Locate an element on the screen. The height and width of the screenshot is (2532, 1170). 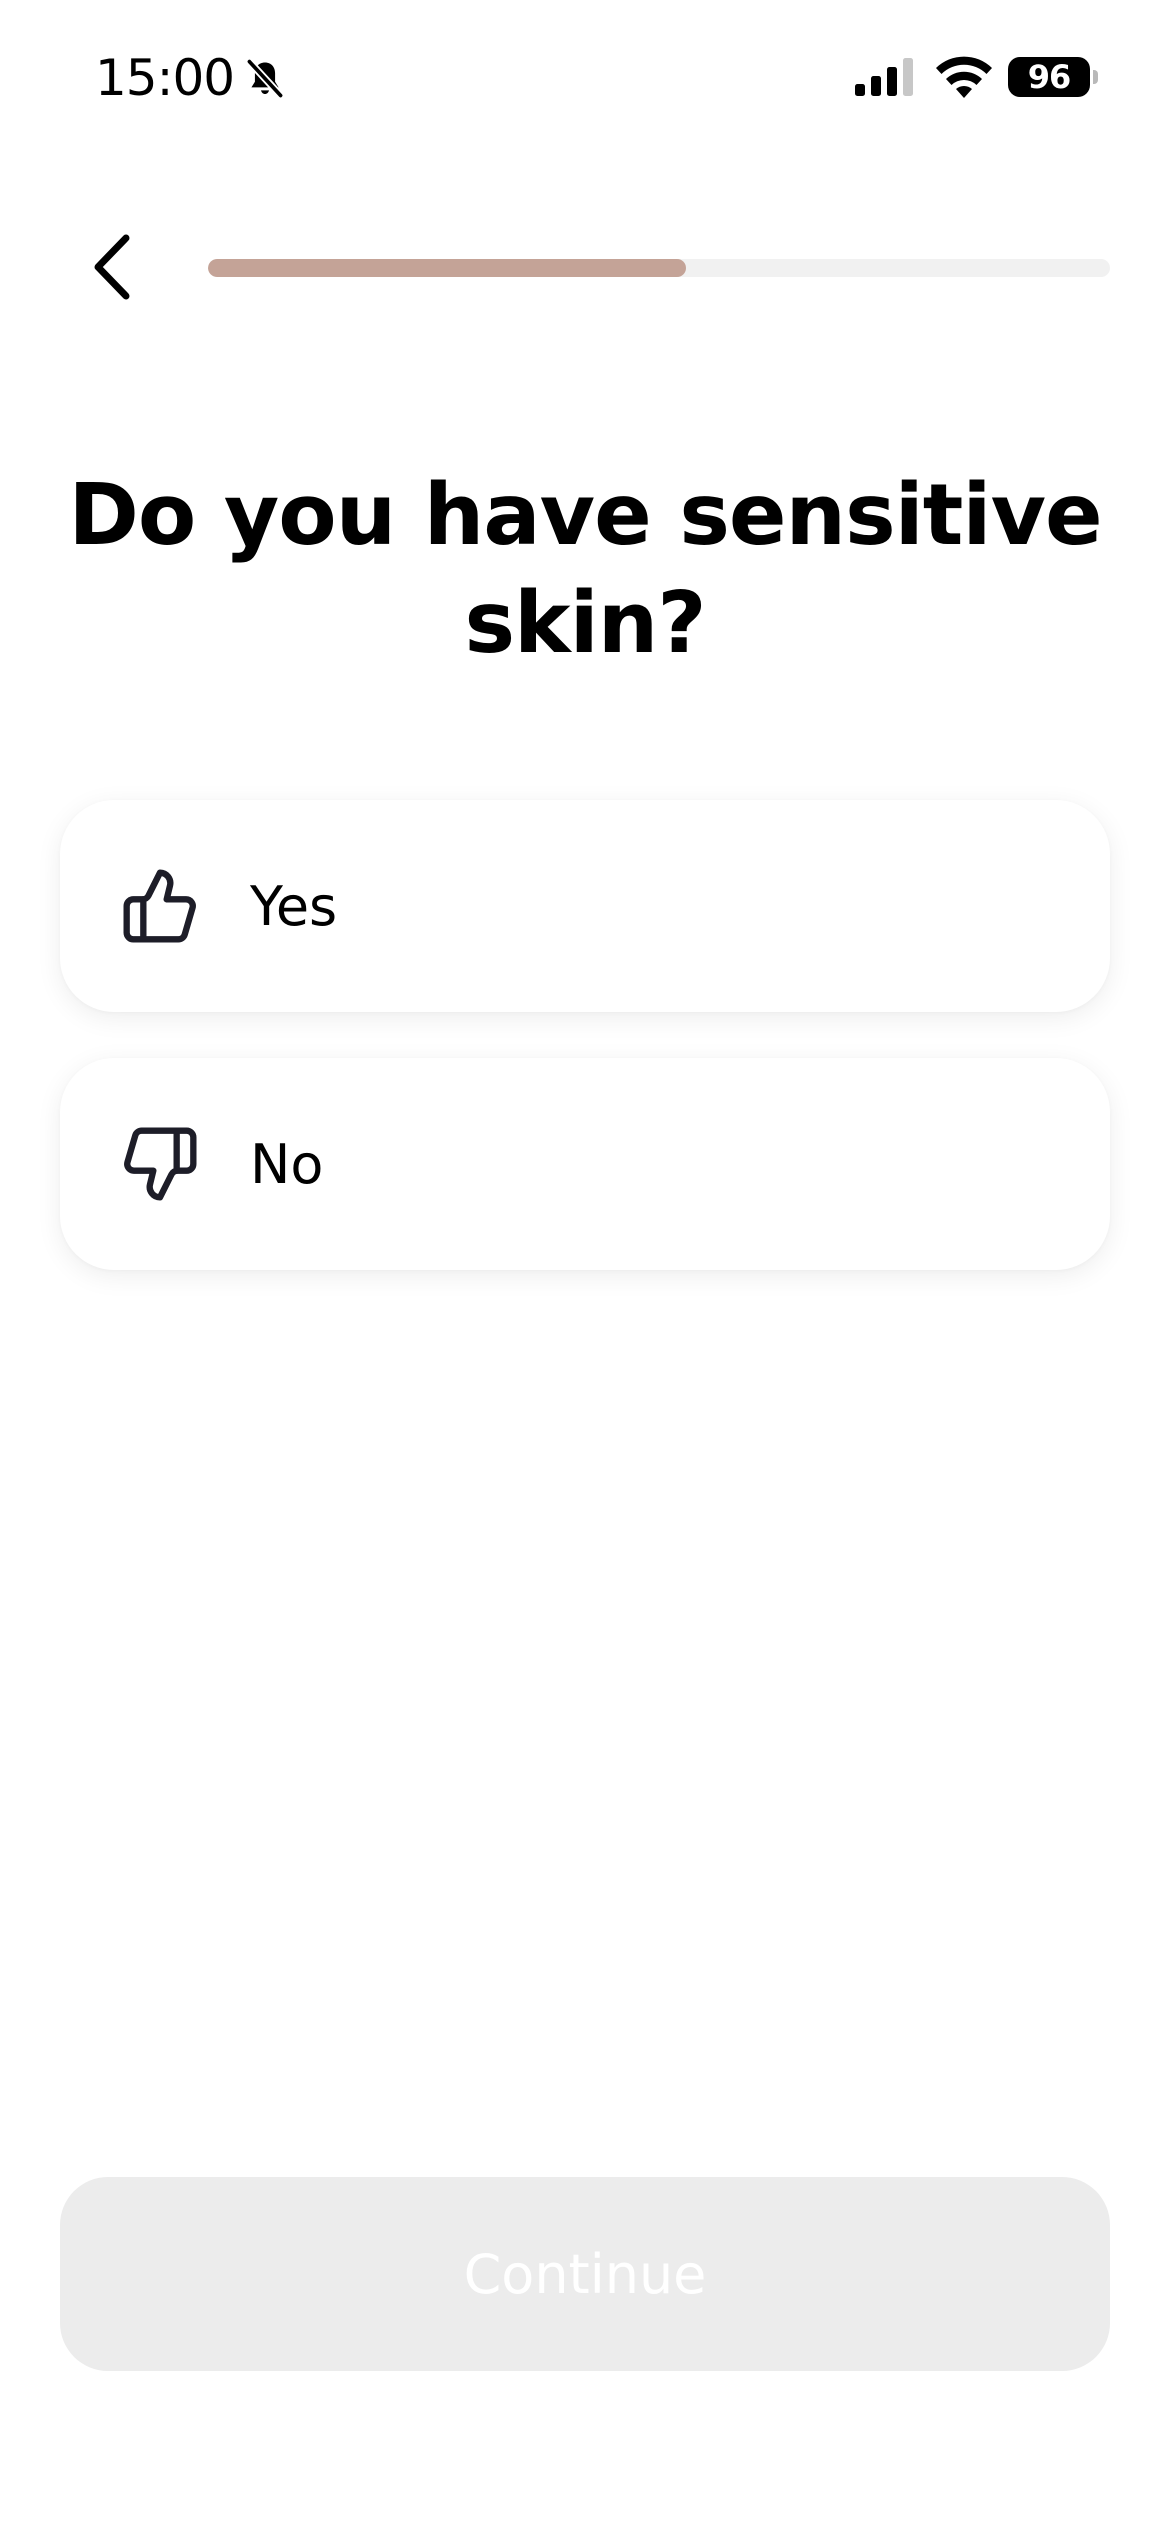
back-button is located at coordinates (112, 267).